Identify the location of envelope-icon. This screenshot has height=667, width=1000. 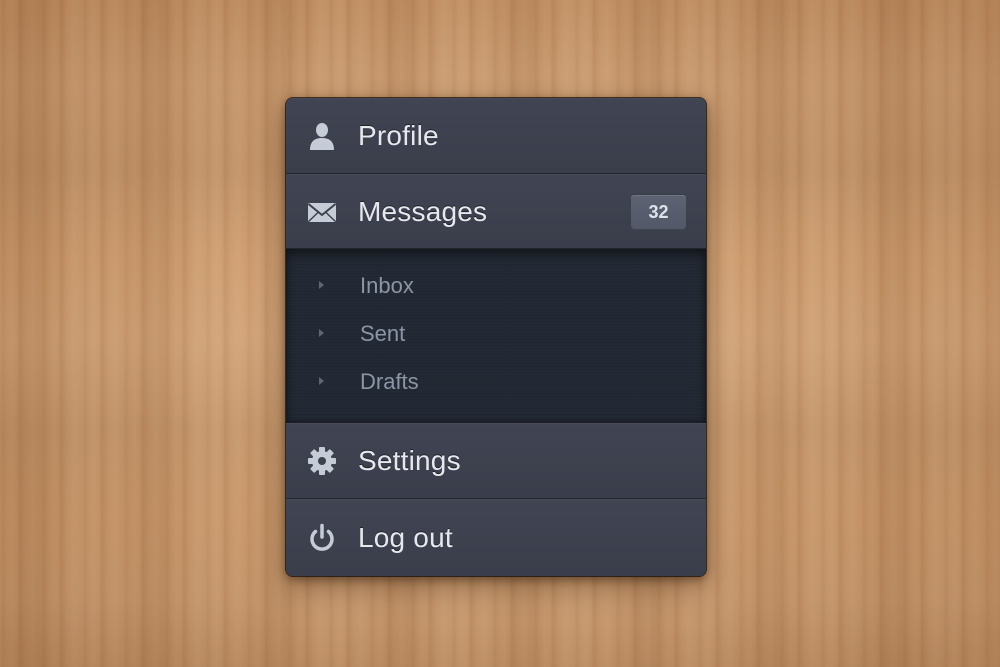
(322, 212).